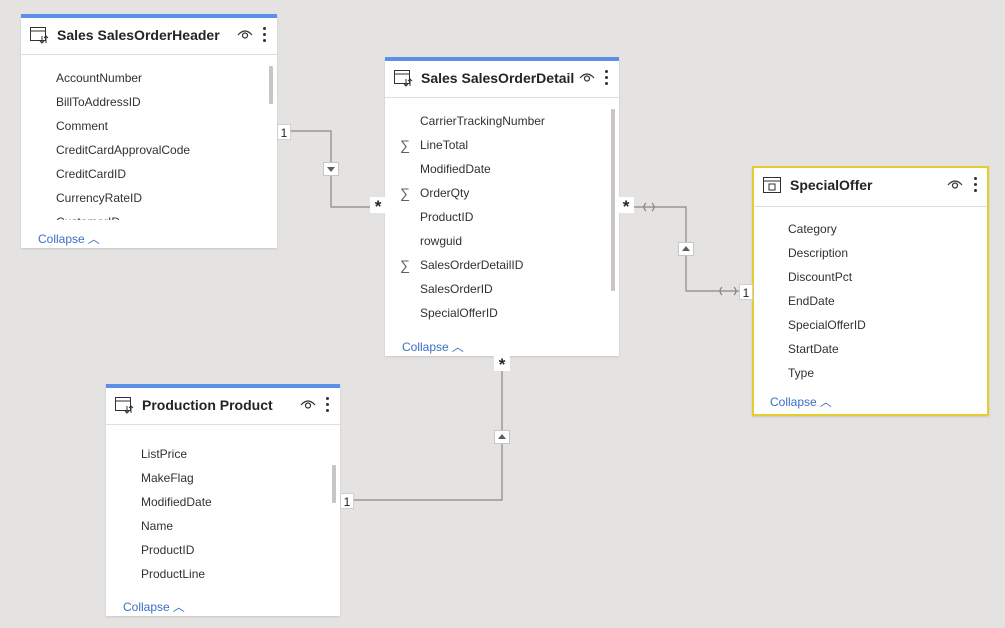 Image resolution: width=1005 pixels, height=628 pixels. Describe the element at coordinates (811, 301) in the screenshot. I see `field-item: EndDate` at that location.